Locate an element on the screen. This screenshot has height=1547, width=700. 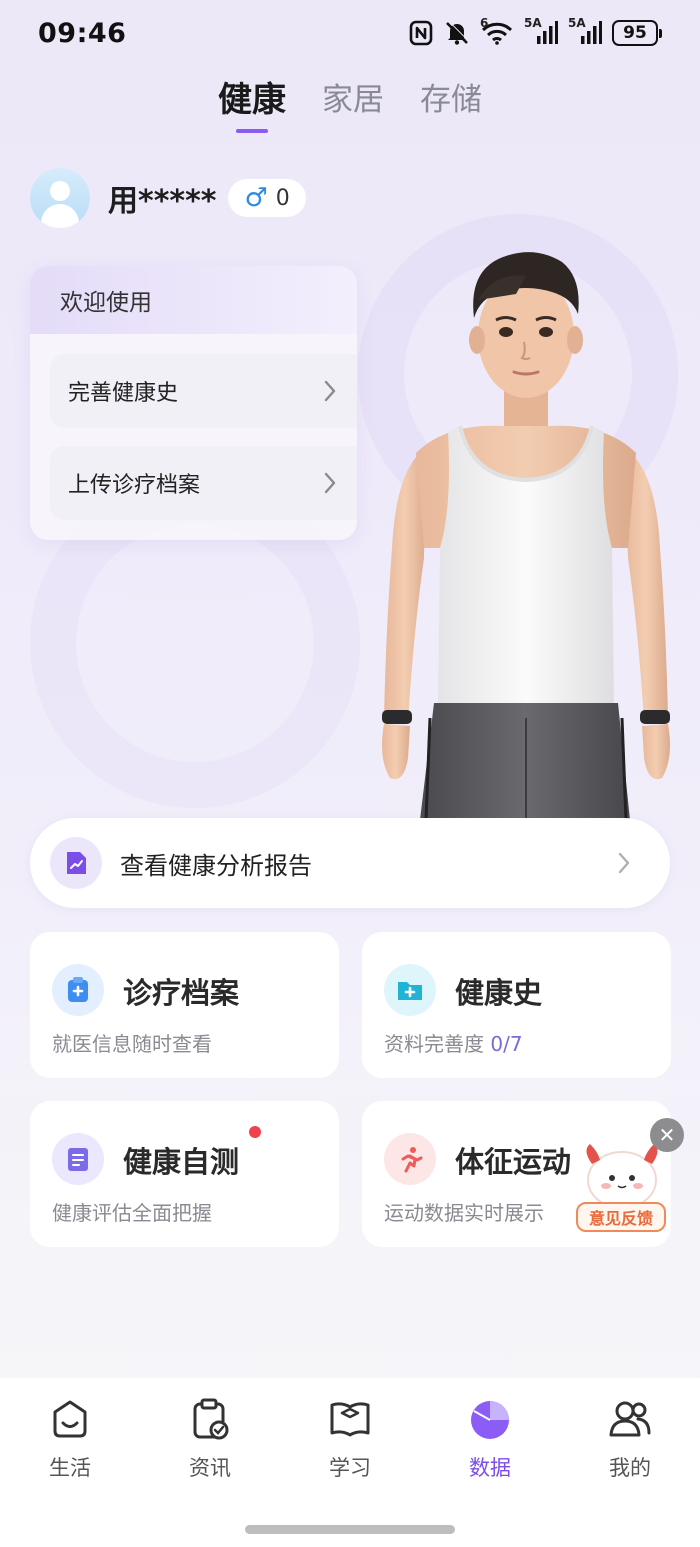
status-icons: 6 5A 5A 95 is located at coordinates (535, 31).